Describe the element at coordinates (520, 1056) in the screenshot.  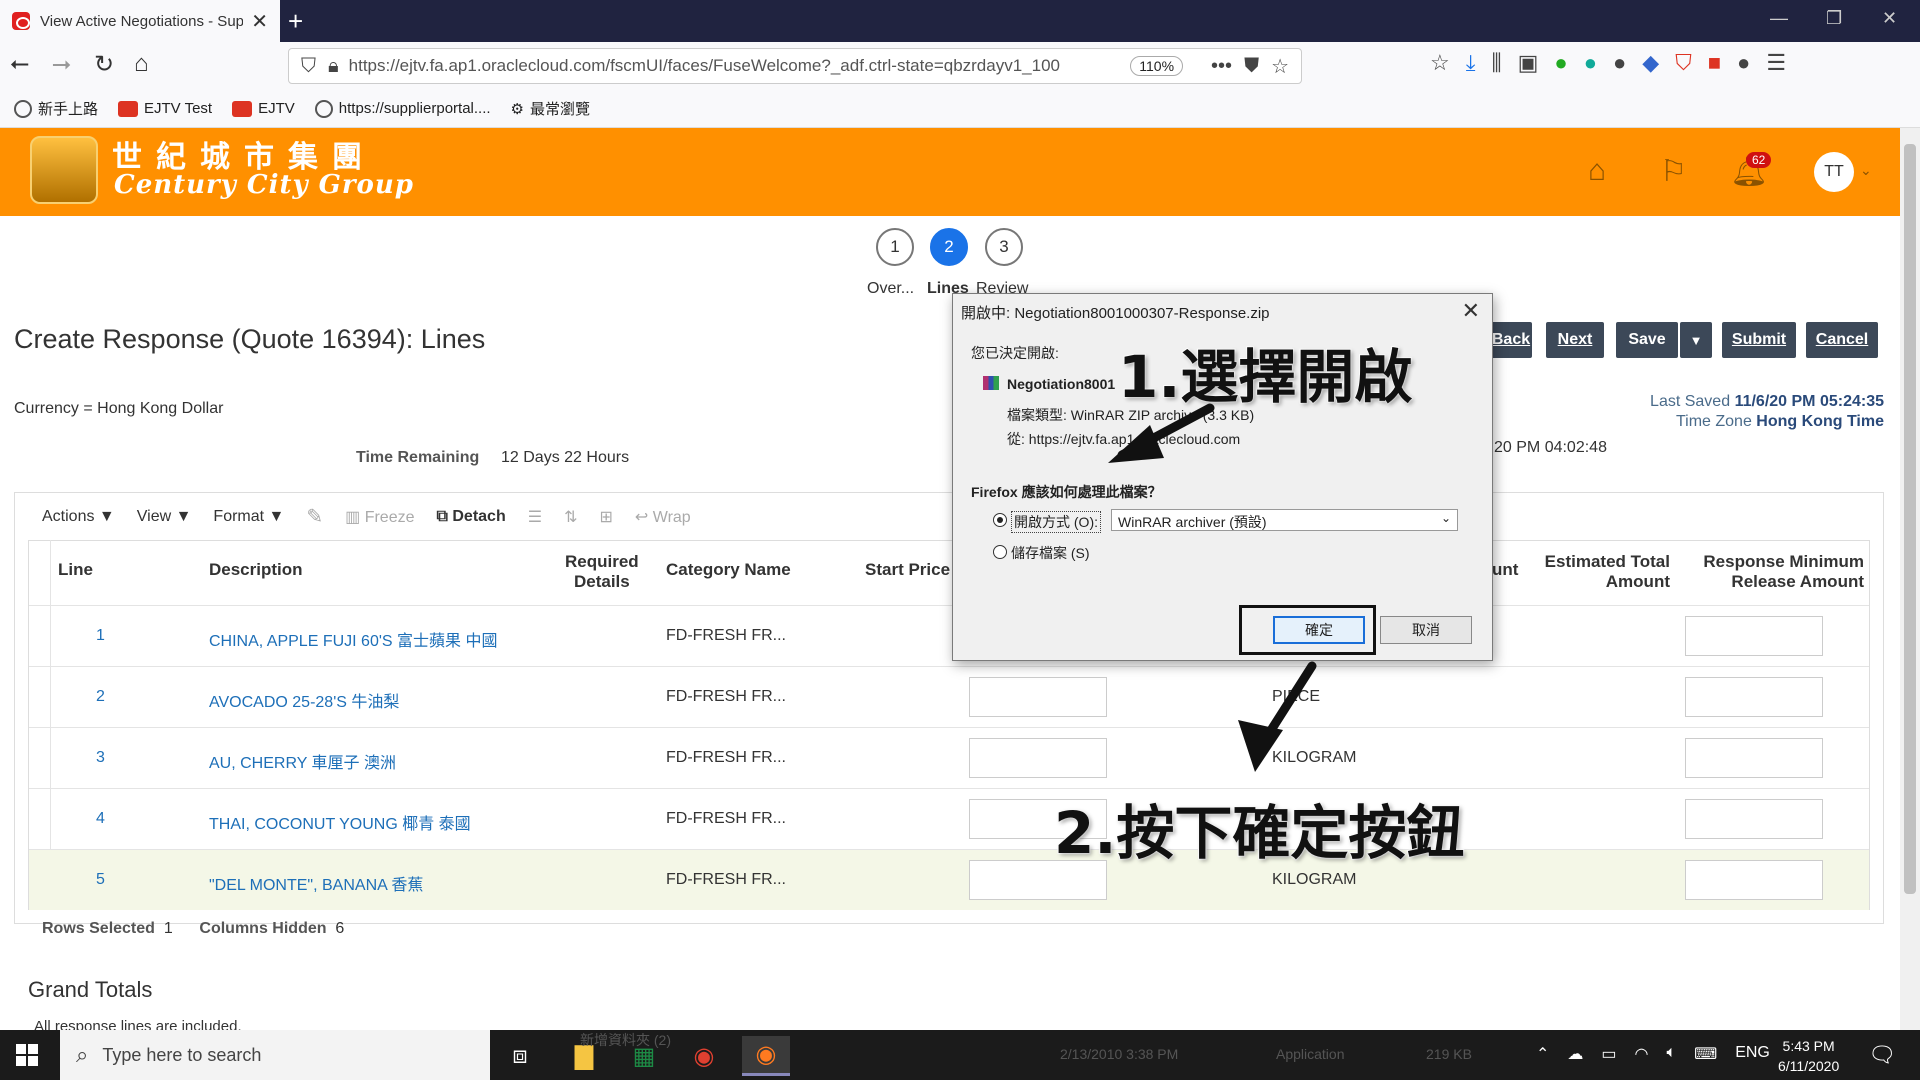
I see `task-view-icon: ⧈` at that location.